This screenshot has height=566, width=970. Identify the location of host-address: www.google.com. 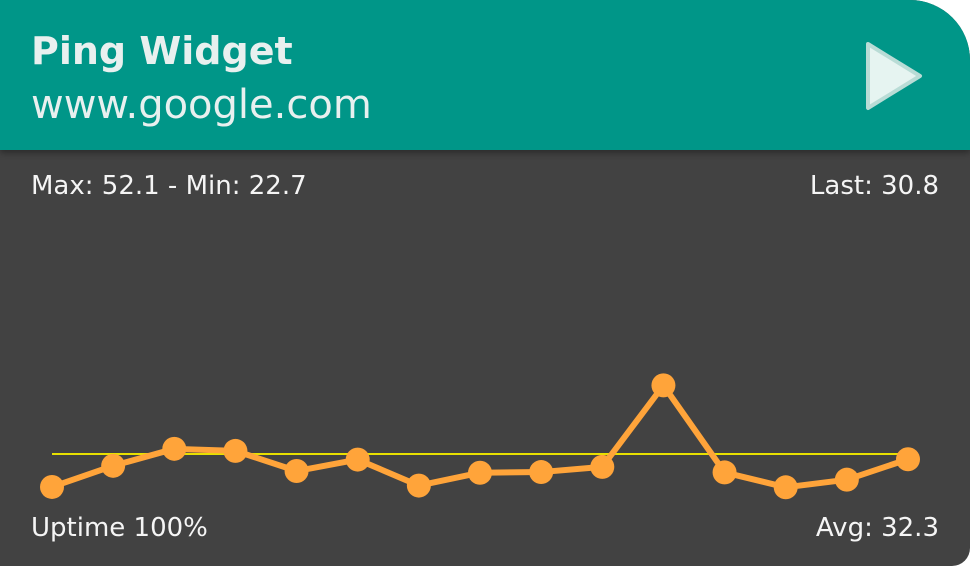
(201, 105).